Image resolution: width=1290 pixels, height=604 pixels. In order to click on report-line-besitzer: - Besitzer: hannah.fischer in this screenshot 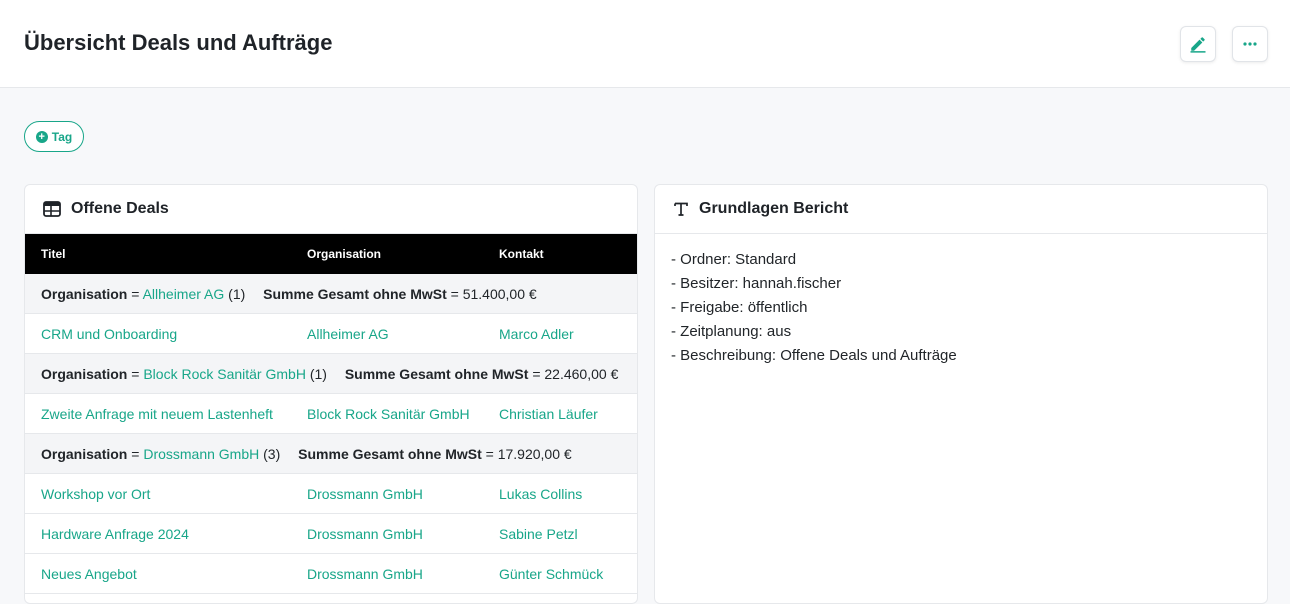, I will do `click(756, 283)`.